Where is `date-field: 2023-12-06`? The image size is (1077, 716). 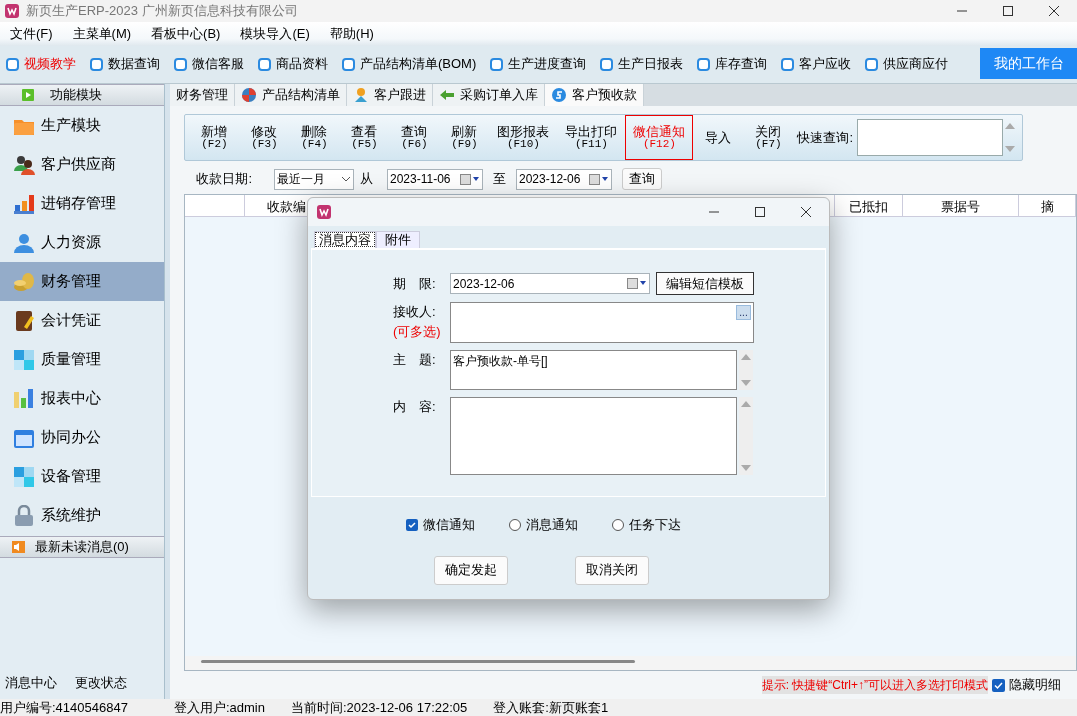
date-field: 2023-12-06 is located at coordinates (564, 179).